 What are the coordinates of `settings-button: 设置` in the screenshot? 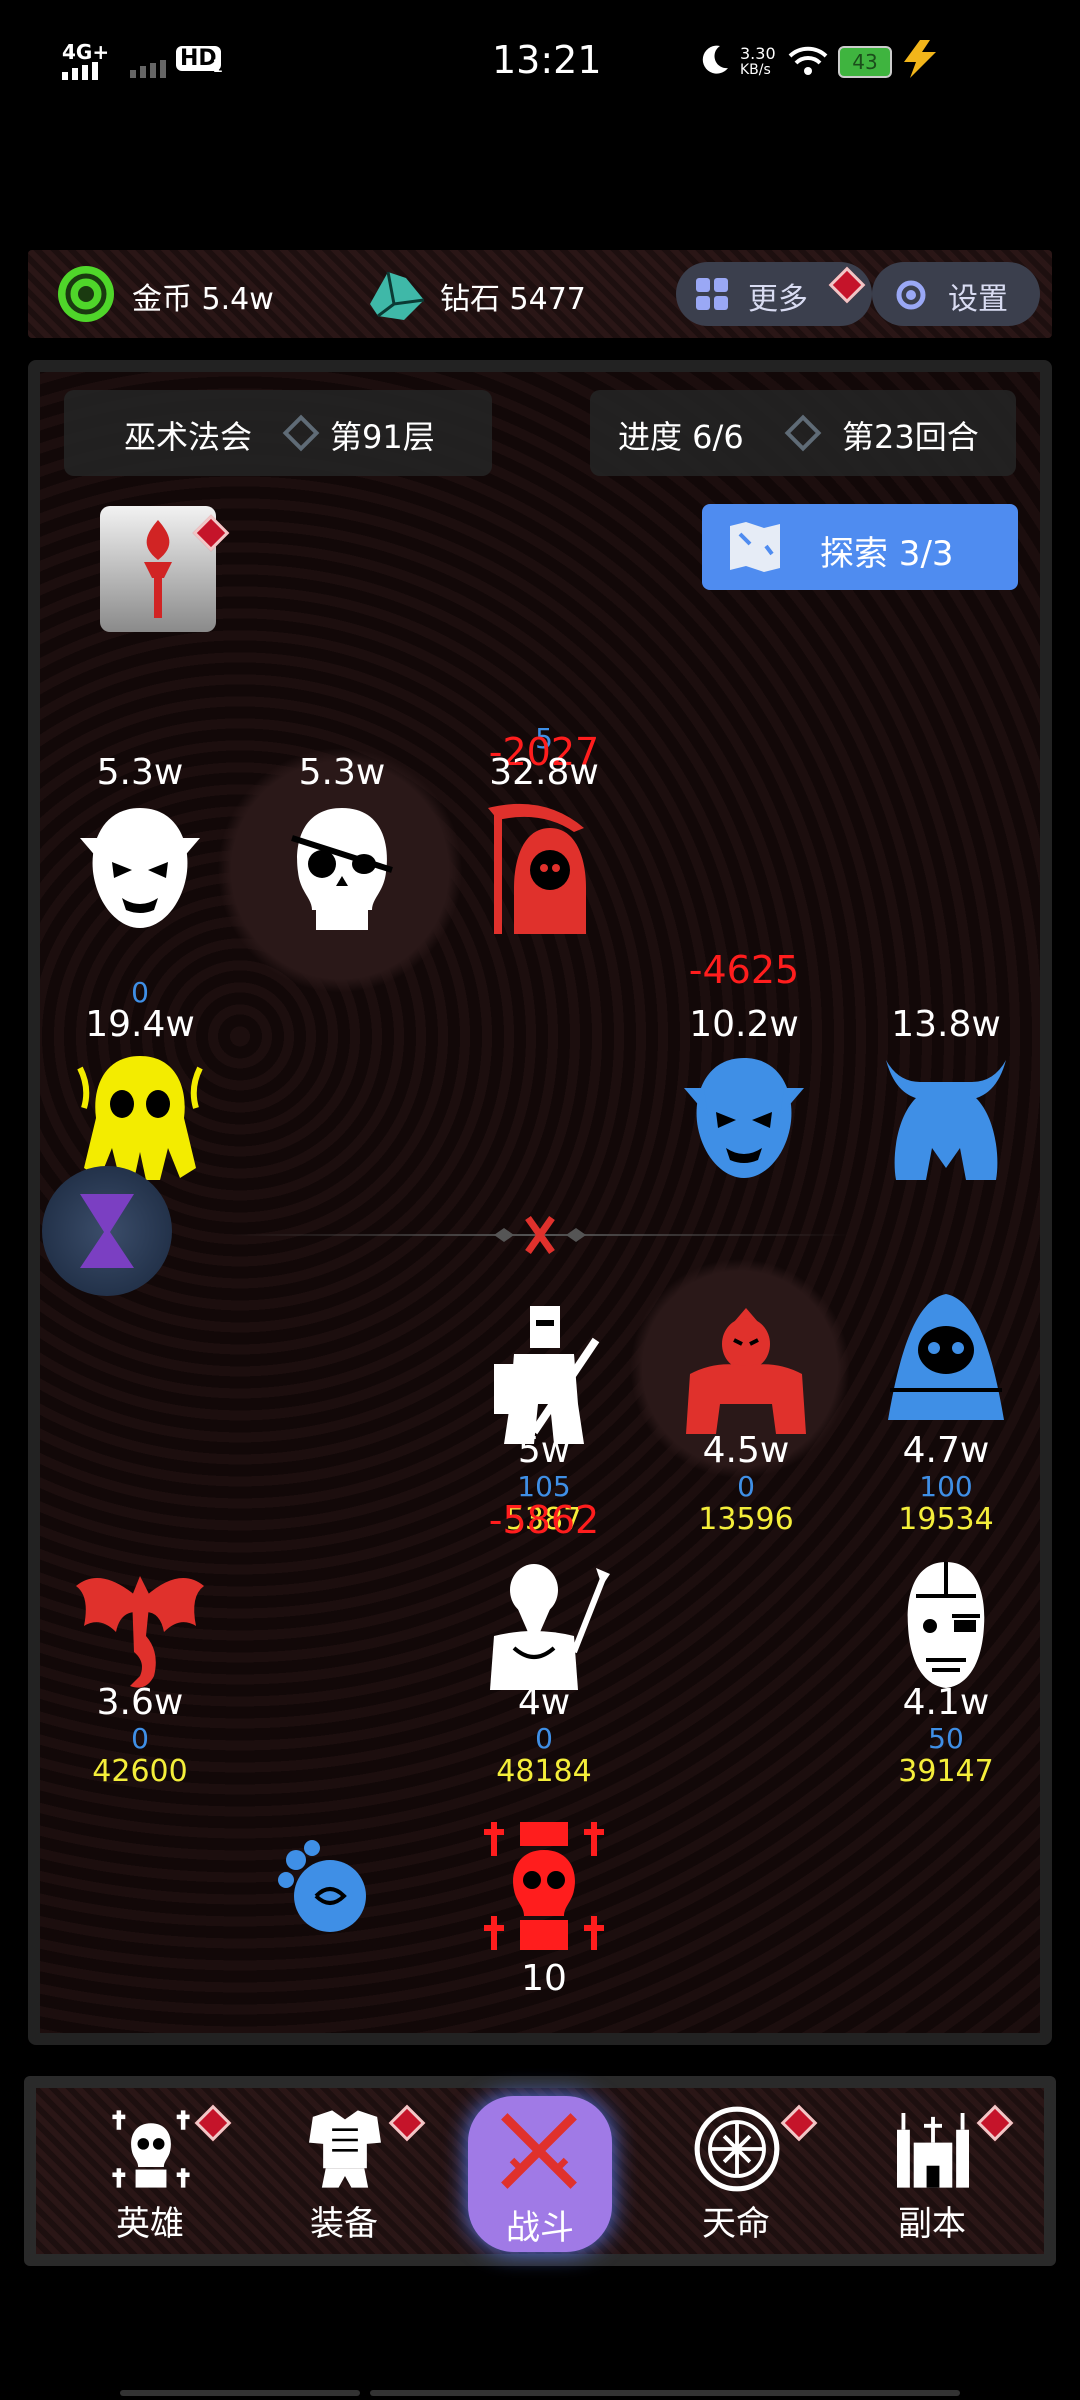 It's located at (956, 294).